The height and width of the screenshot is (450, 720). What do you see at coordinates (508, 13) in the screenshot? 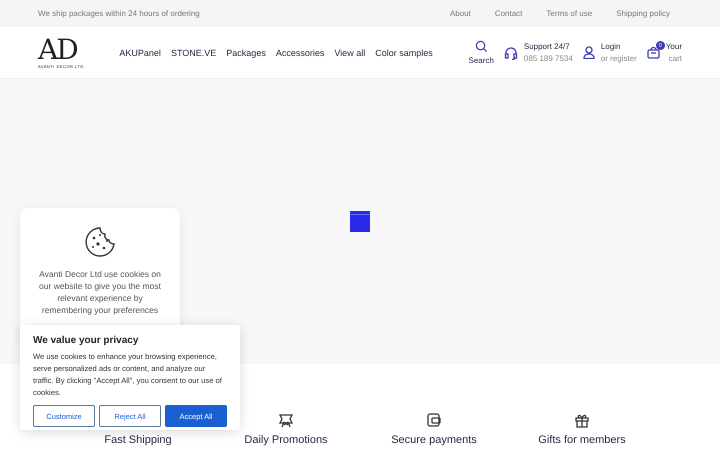
I see `top-link: Contact` at bounding box center [508, 13].